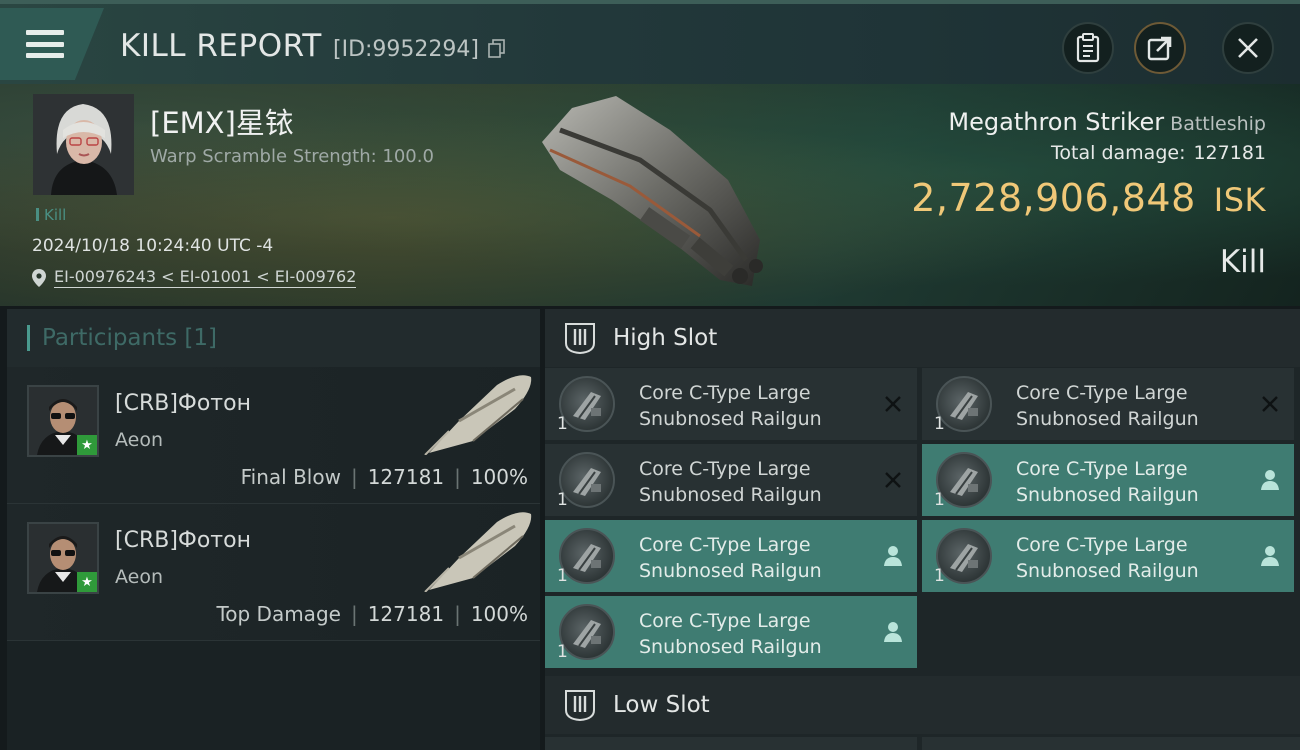 The height and width of the screenshot is (750, 1300). What do you see at coordinates (201, 338) in the screenshot?
I see `participants-count: [1]` at bounding box center [201, 338].